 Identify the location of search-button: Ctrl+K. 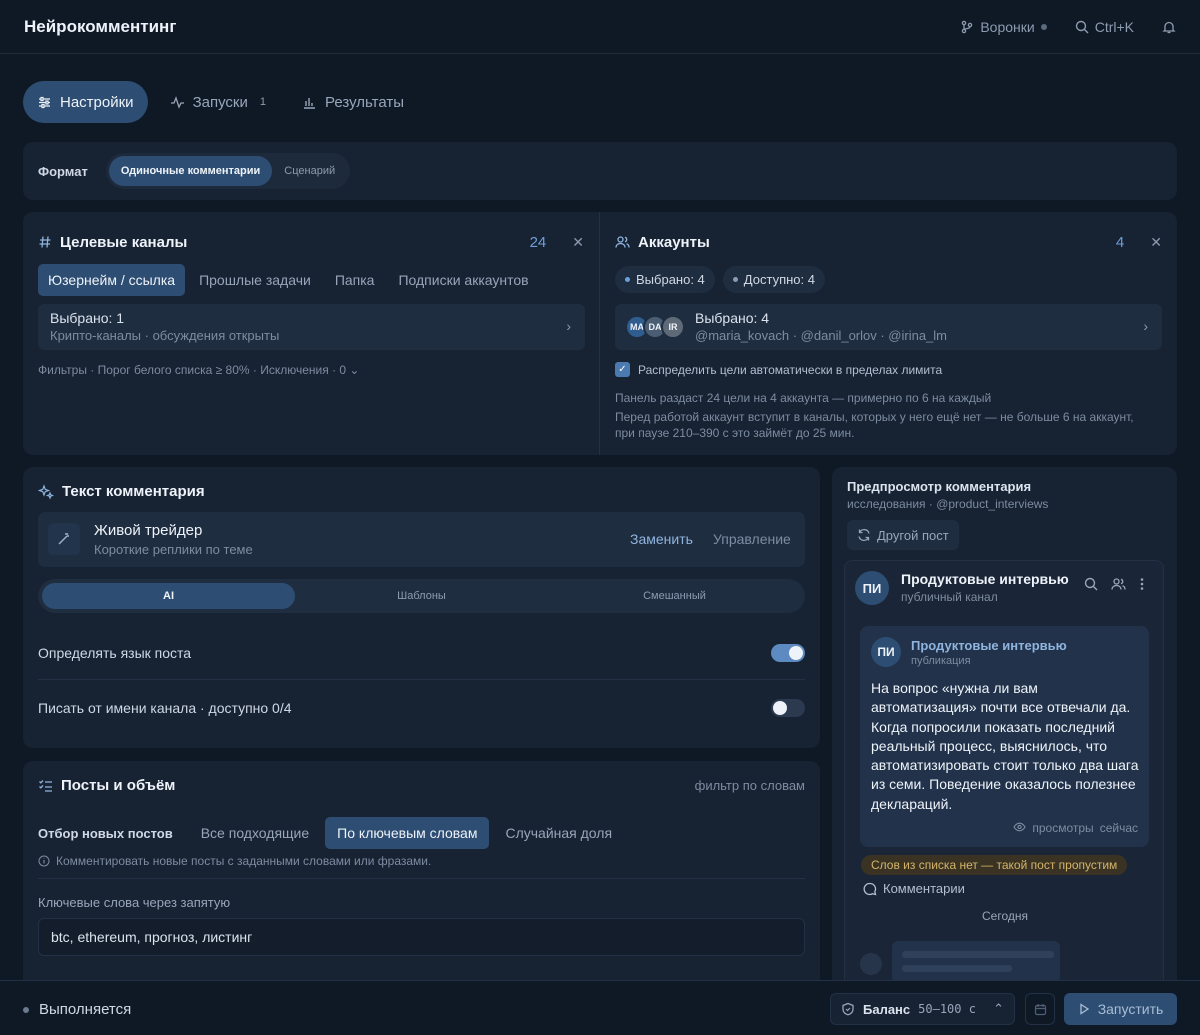
(1104, 27).